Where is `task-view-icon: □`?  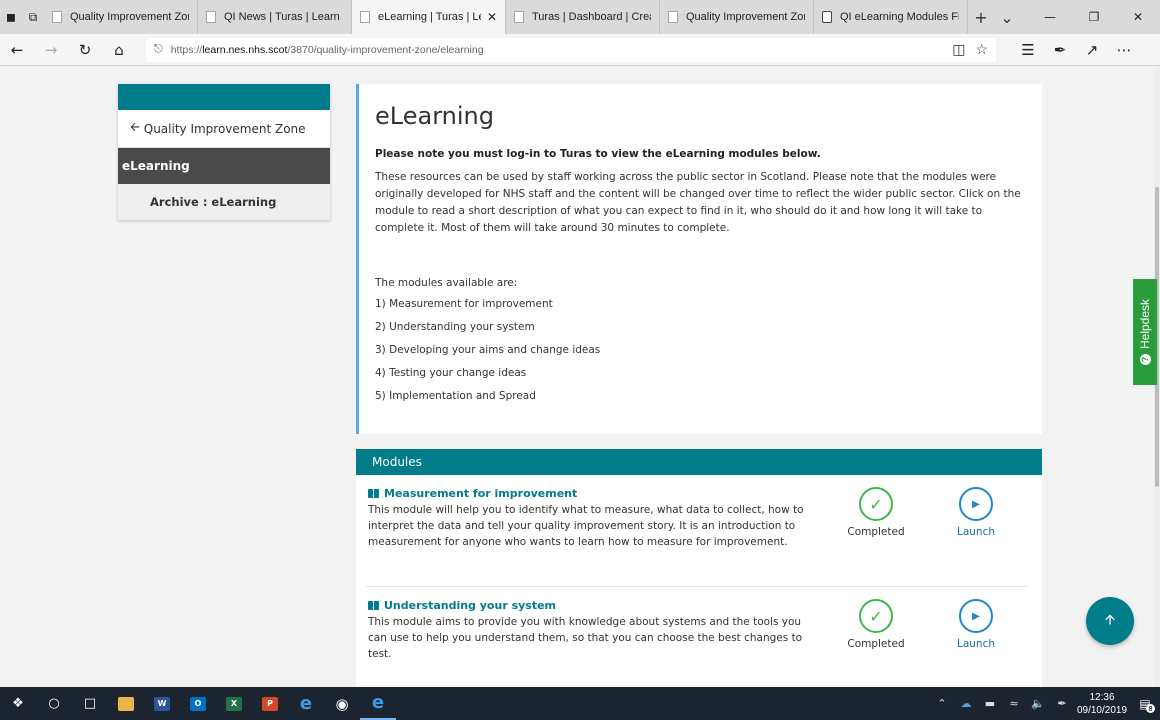
task-view-icon: □ is located at coordinates (90, 703).